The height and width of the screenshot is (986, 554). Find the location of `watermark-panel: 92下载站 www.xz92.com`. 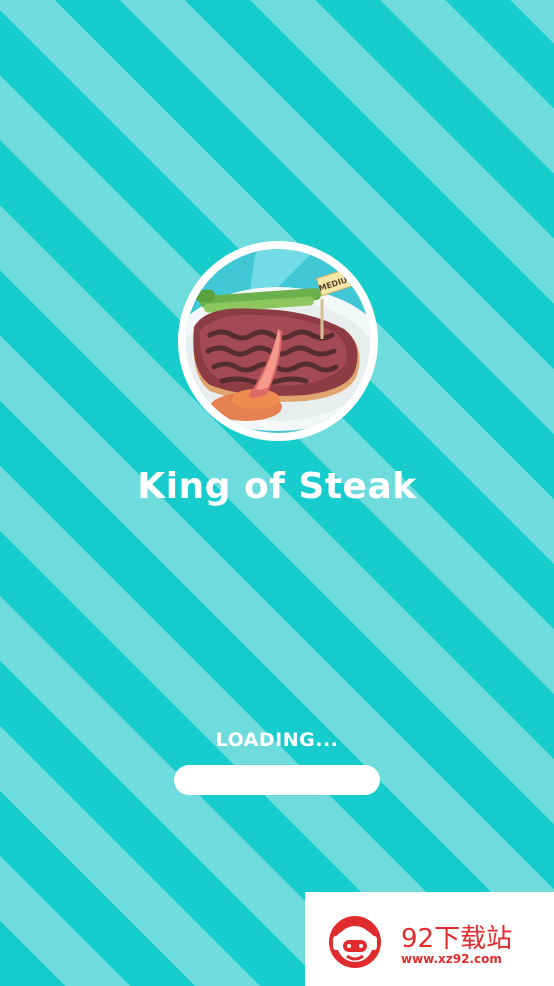

watermark-panel: 92下载站 www.xz92.com is located at coordinates (429, 939).